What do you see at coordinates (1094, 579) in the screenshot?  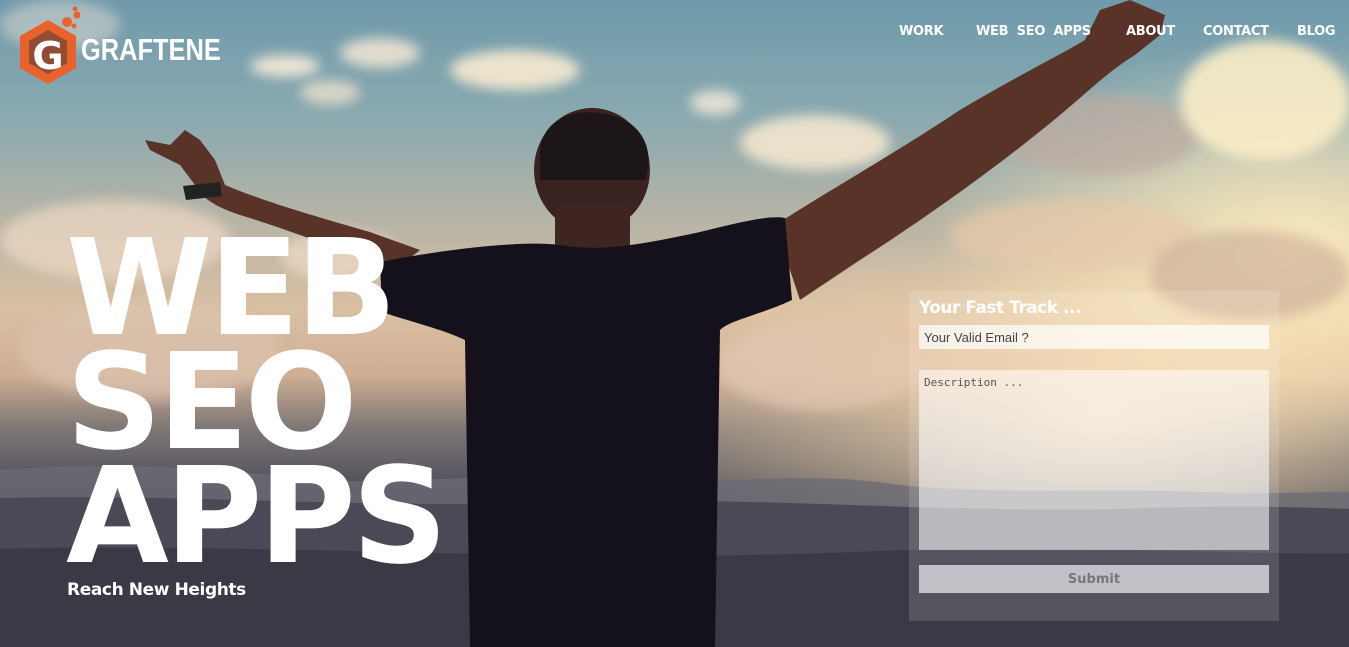 I see `submit-button: Submit` at bounding box center [1094, 579].